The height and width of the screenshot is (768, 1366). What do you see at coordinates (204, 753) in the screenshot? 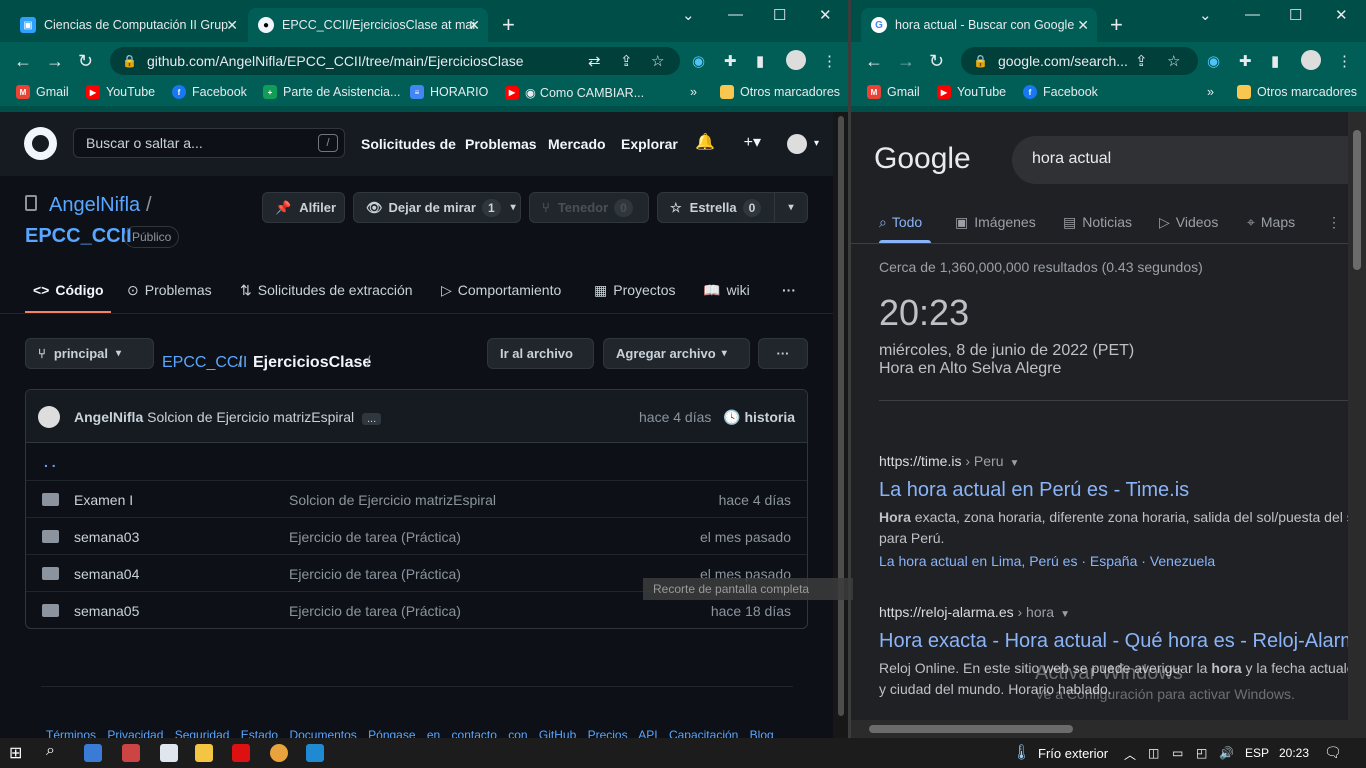
I see `file-explorer-icon` at bounding box center [204, 753].